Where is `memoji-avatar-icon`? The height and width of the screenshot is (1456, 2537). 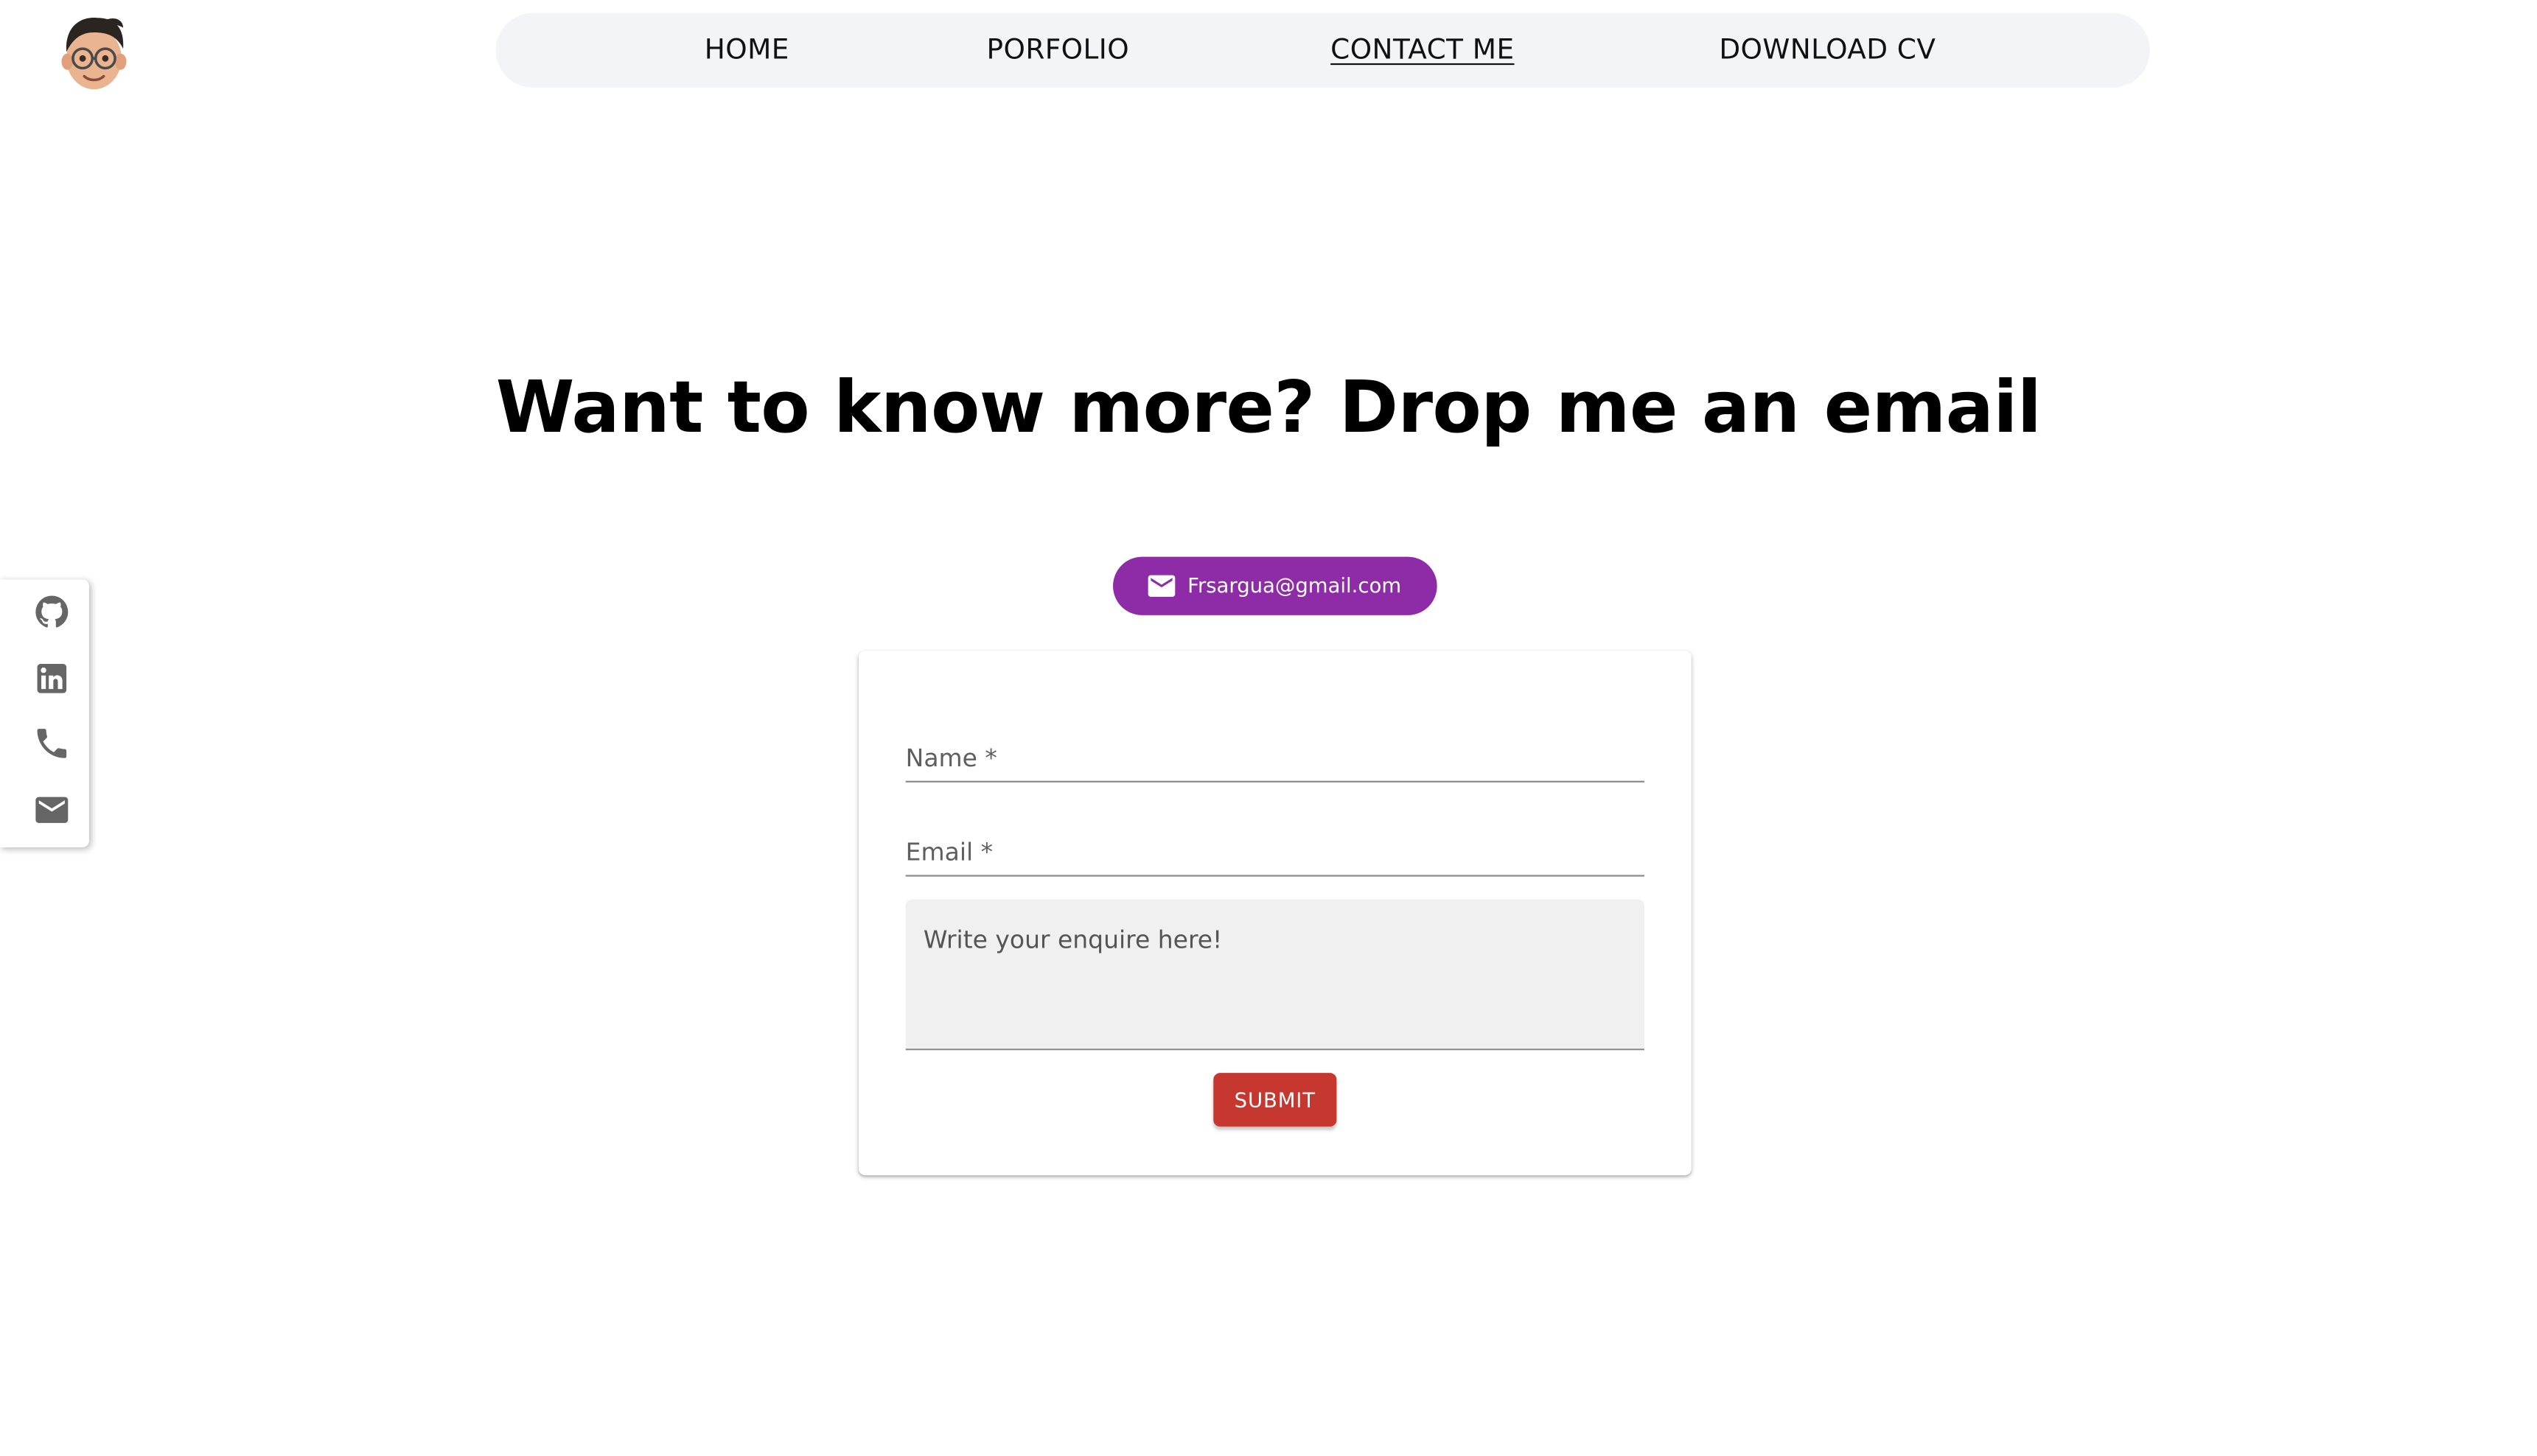 memoji-avatar-icon is located at coordinates (94, 53).